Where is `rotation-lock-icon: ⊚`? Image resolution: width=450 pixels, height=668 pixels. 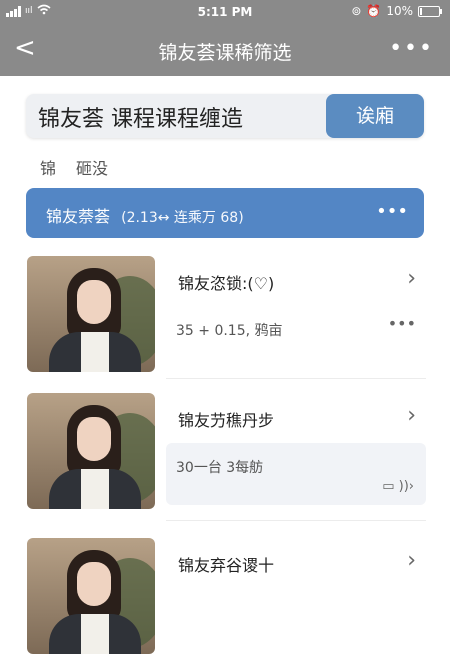 rotation-lock-icon: ⊚ is located at coordinates (356, 11).